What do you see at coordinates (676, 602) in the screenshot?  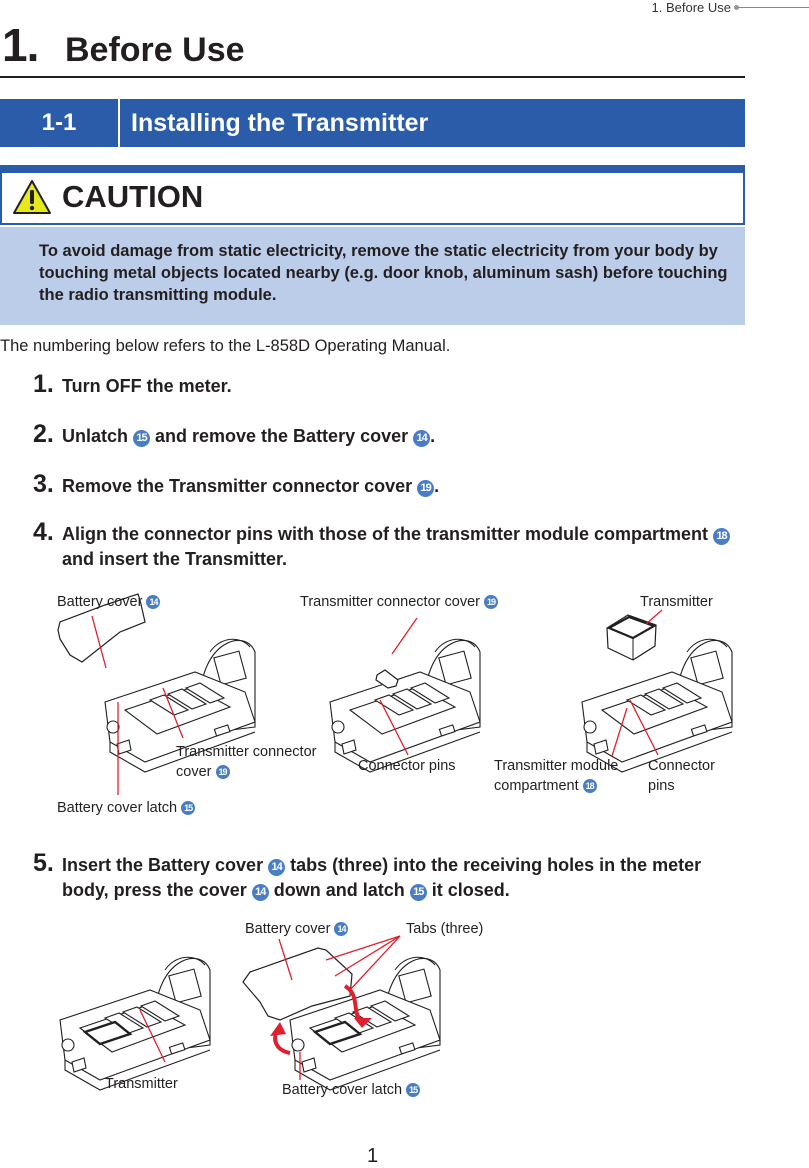 I see `label-transmitter: Transmitter` at bounding box center [676, 602].